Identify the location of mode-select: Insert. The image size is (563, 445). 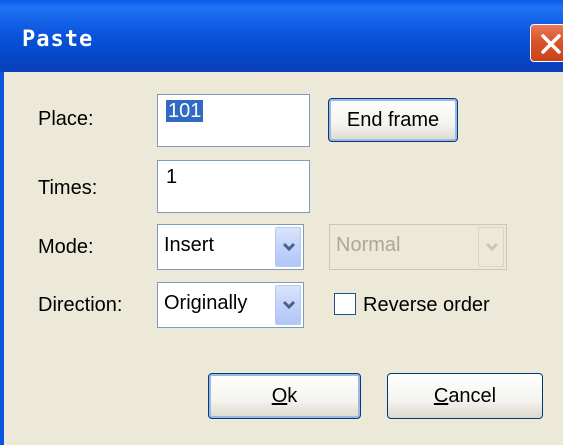
(230, 247).